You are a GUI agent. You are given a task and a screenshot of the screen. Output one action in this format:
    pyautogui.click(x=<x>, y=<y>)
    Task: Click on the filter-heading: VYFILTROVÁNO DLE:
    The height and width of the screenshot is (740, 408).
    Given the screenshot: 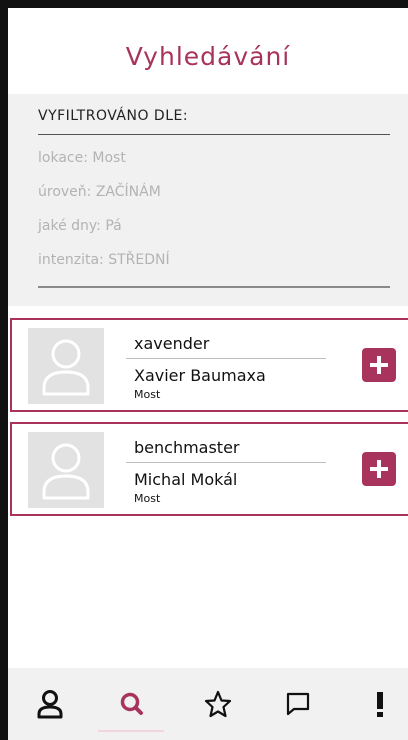 What is the action you would take?
    pyautogui.click(x=113, y=116)
    